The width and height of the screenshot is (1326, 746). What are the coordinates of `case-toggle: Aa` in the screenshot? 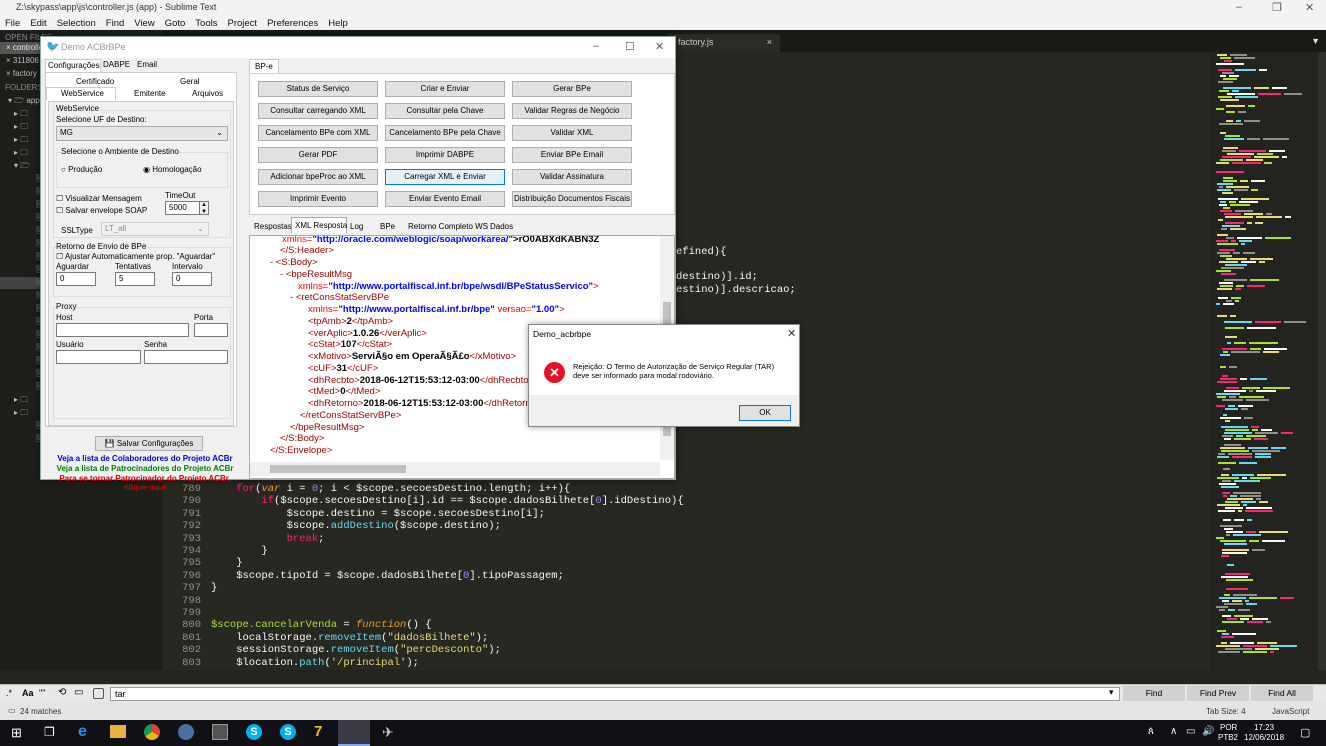 It's located at (28, 693).